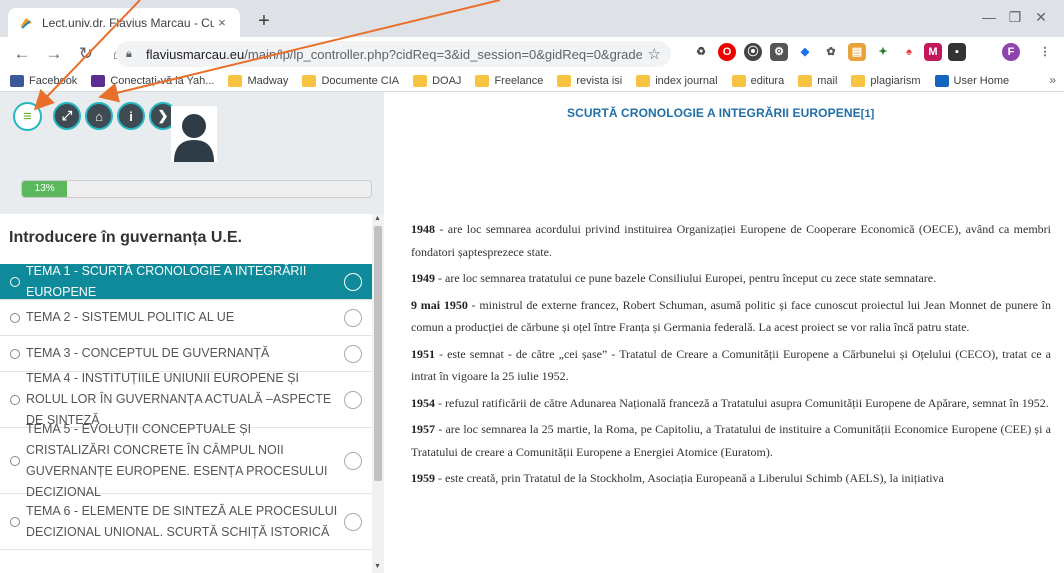 The image size is (1064, 573). What do you see at coordinates (423, 229) in the screenshot?
I see `entry-year: 1948` at bounding box center [423, 229].